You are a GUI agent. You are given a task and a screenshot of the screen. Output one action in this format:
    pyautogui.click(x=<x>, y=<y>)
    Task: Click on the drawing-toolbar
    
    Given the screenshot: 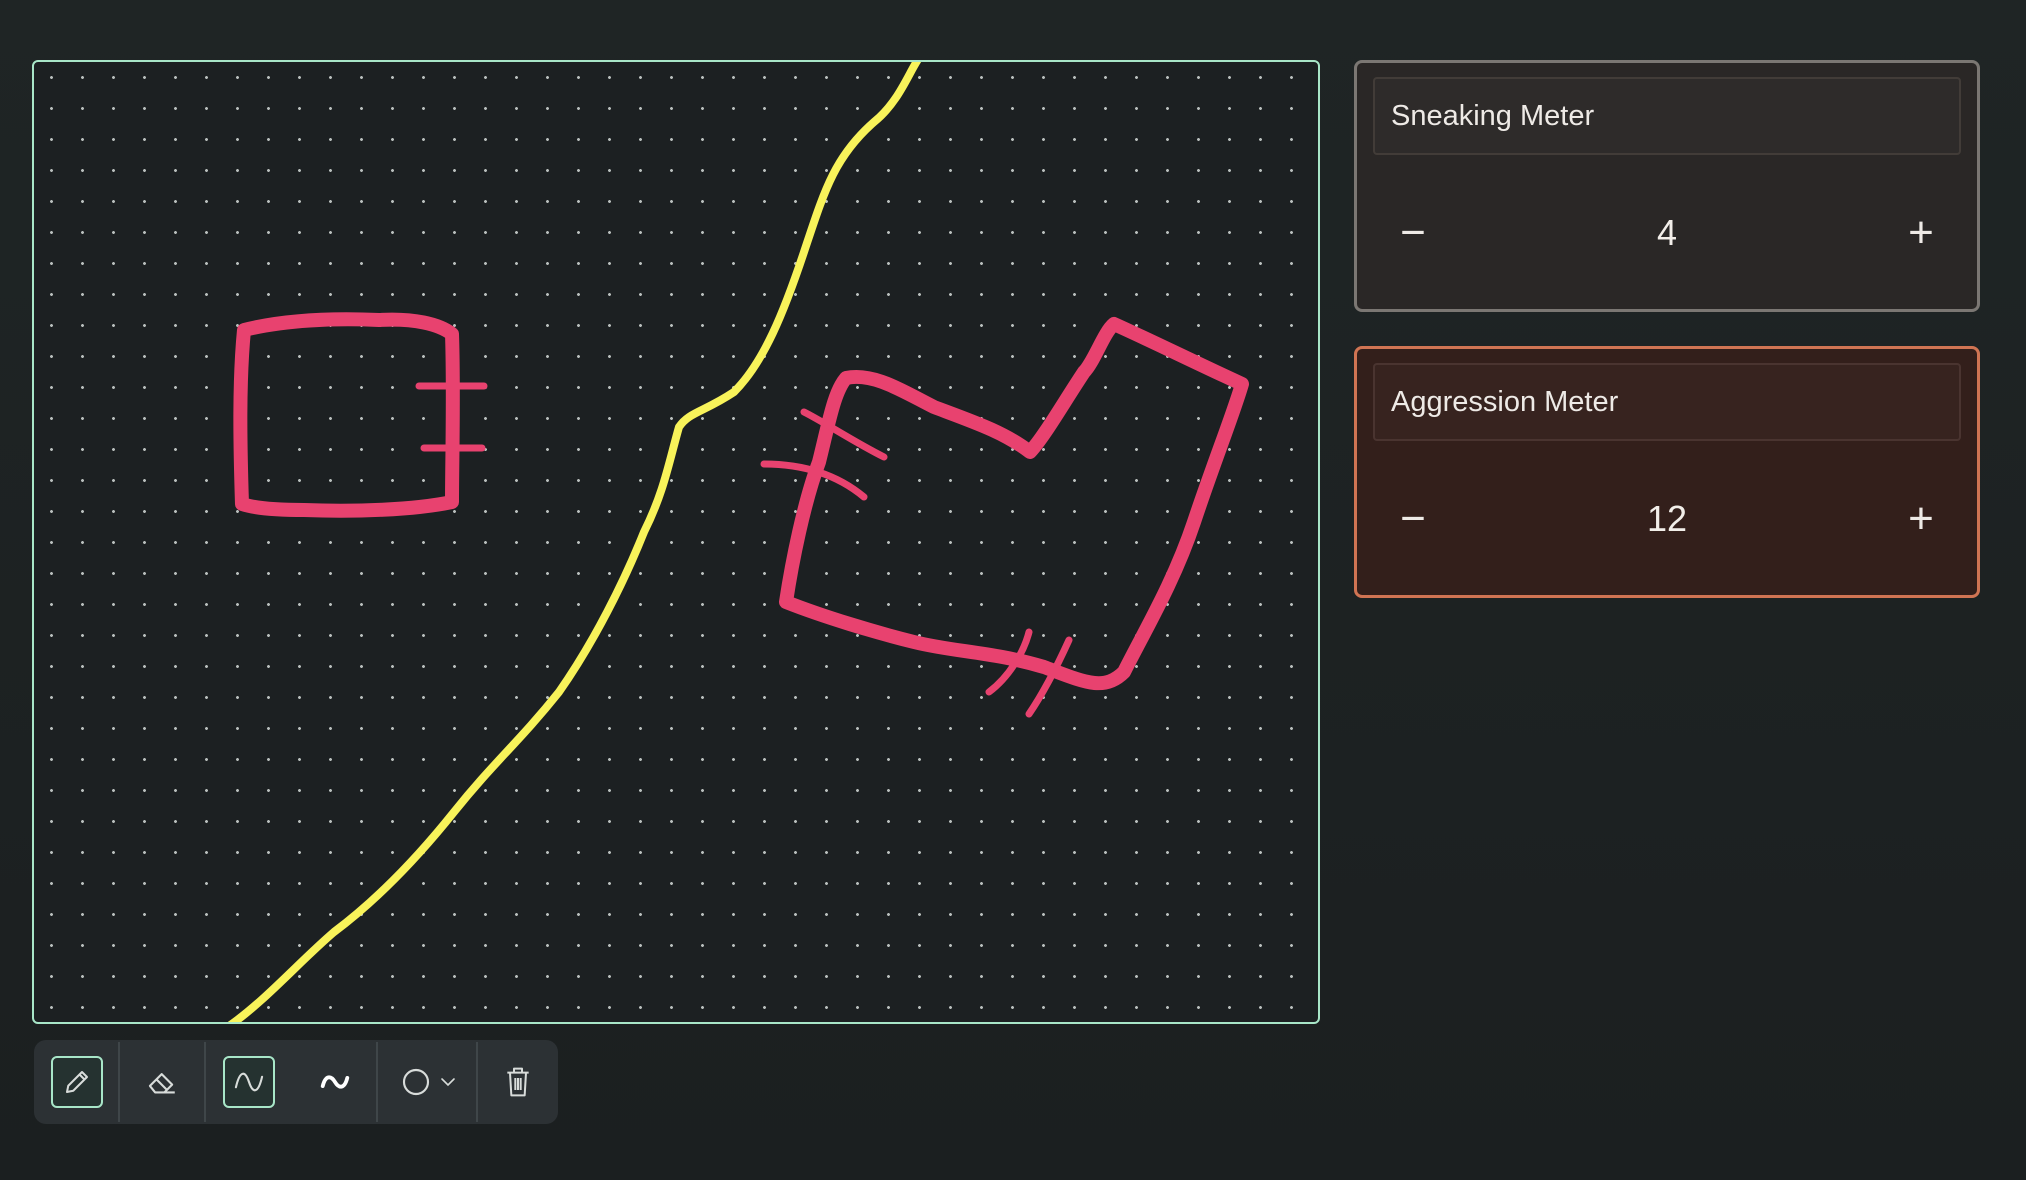 What is the action you would take?
    pyautogui.click(x=296, y=1082)
    